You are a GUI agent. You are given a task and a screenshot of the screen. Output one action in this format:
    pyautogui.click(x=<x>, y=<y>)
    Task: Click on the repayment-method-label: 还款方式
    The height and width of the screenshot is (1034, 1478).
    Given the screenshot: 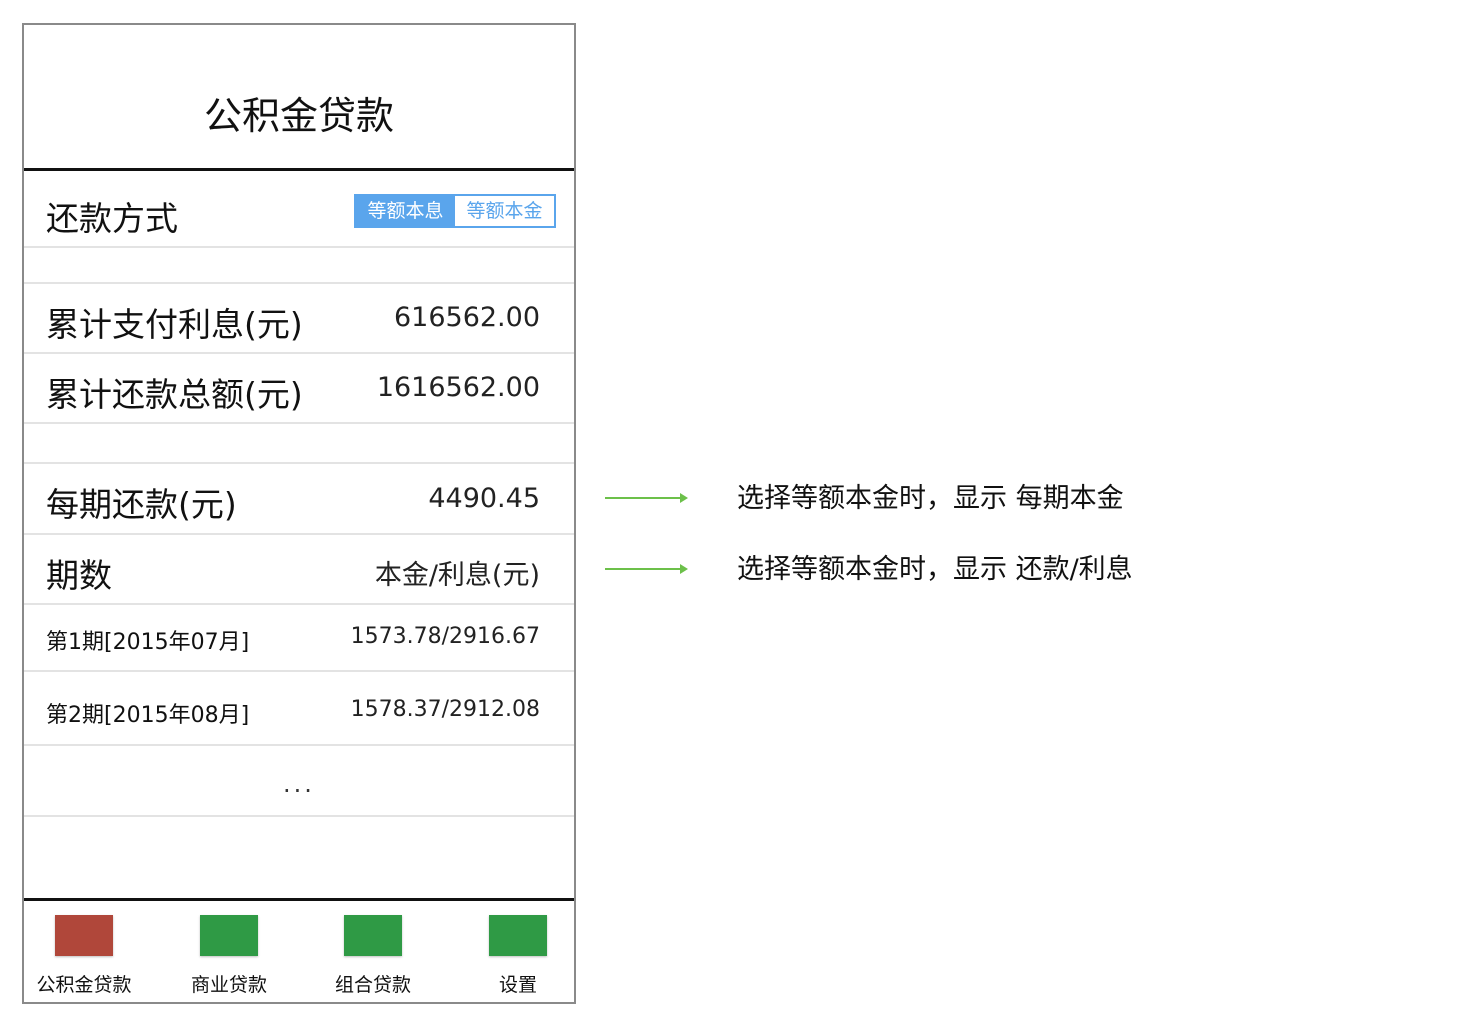 What is the action you would take?
    pyautogui.click(x=112, y=218)
    